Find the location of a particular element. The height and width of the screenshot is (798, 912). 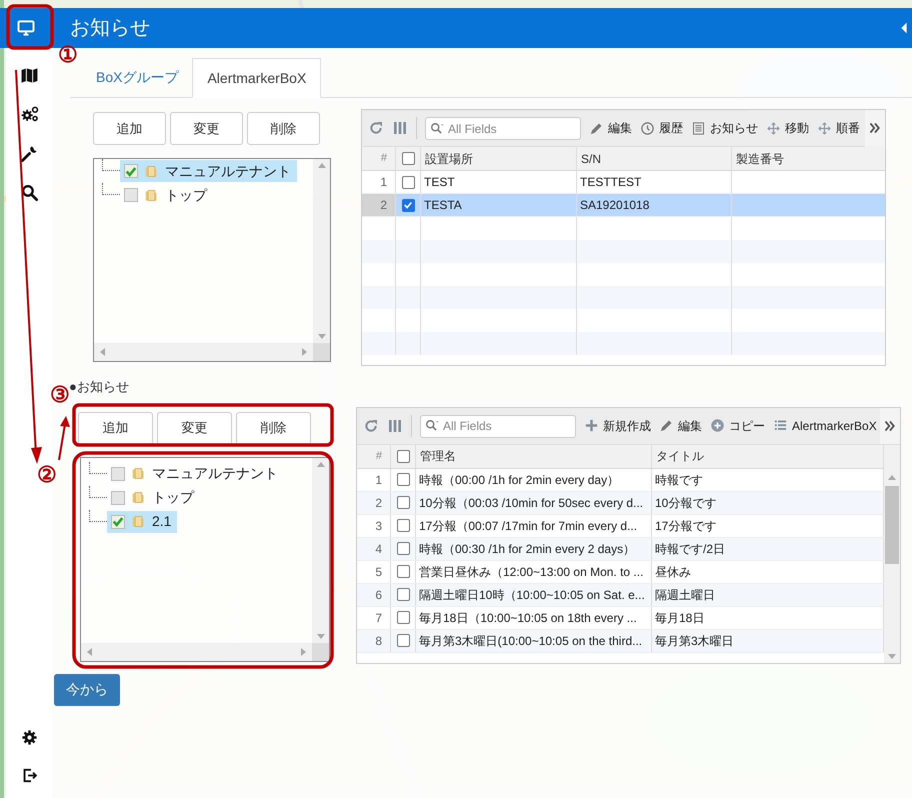

table-row: 8 毎月第3木曜日(10:00~10:05 on the third... 毎月第3木曜日 is located at coordinates (620, 641).